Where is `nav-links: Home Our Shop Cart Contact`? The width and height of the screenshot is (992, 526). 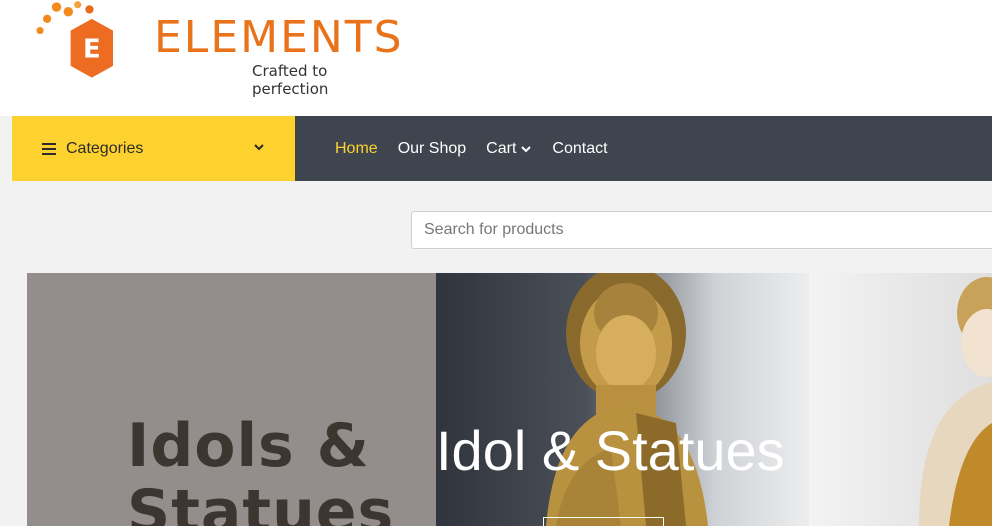 nav-links: Home Our Shop Cart Contact is located at coordinates (481, 148).